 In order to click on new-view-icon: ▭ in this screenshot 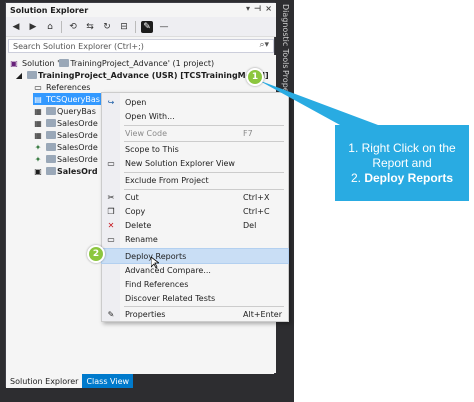, I will do `click(111, 163)`.